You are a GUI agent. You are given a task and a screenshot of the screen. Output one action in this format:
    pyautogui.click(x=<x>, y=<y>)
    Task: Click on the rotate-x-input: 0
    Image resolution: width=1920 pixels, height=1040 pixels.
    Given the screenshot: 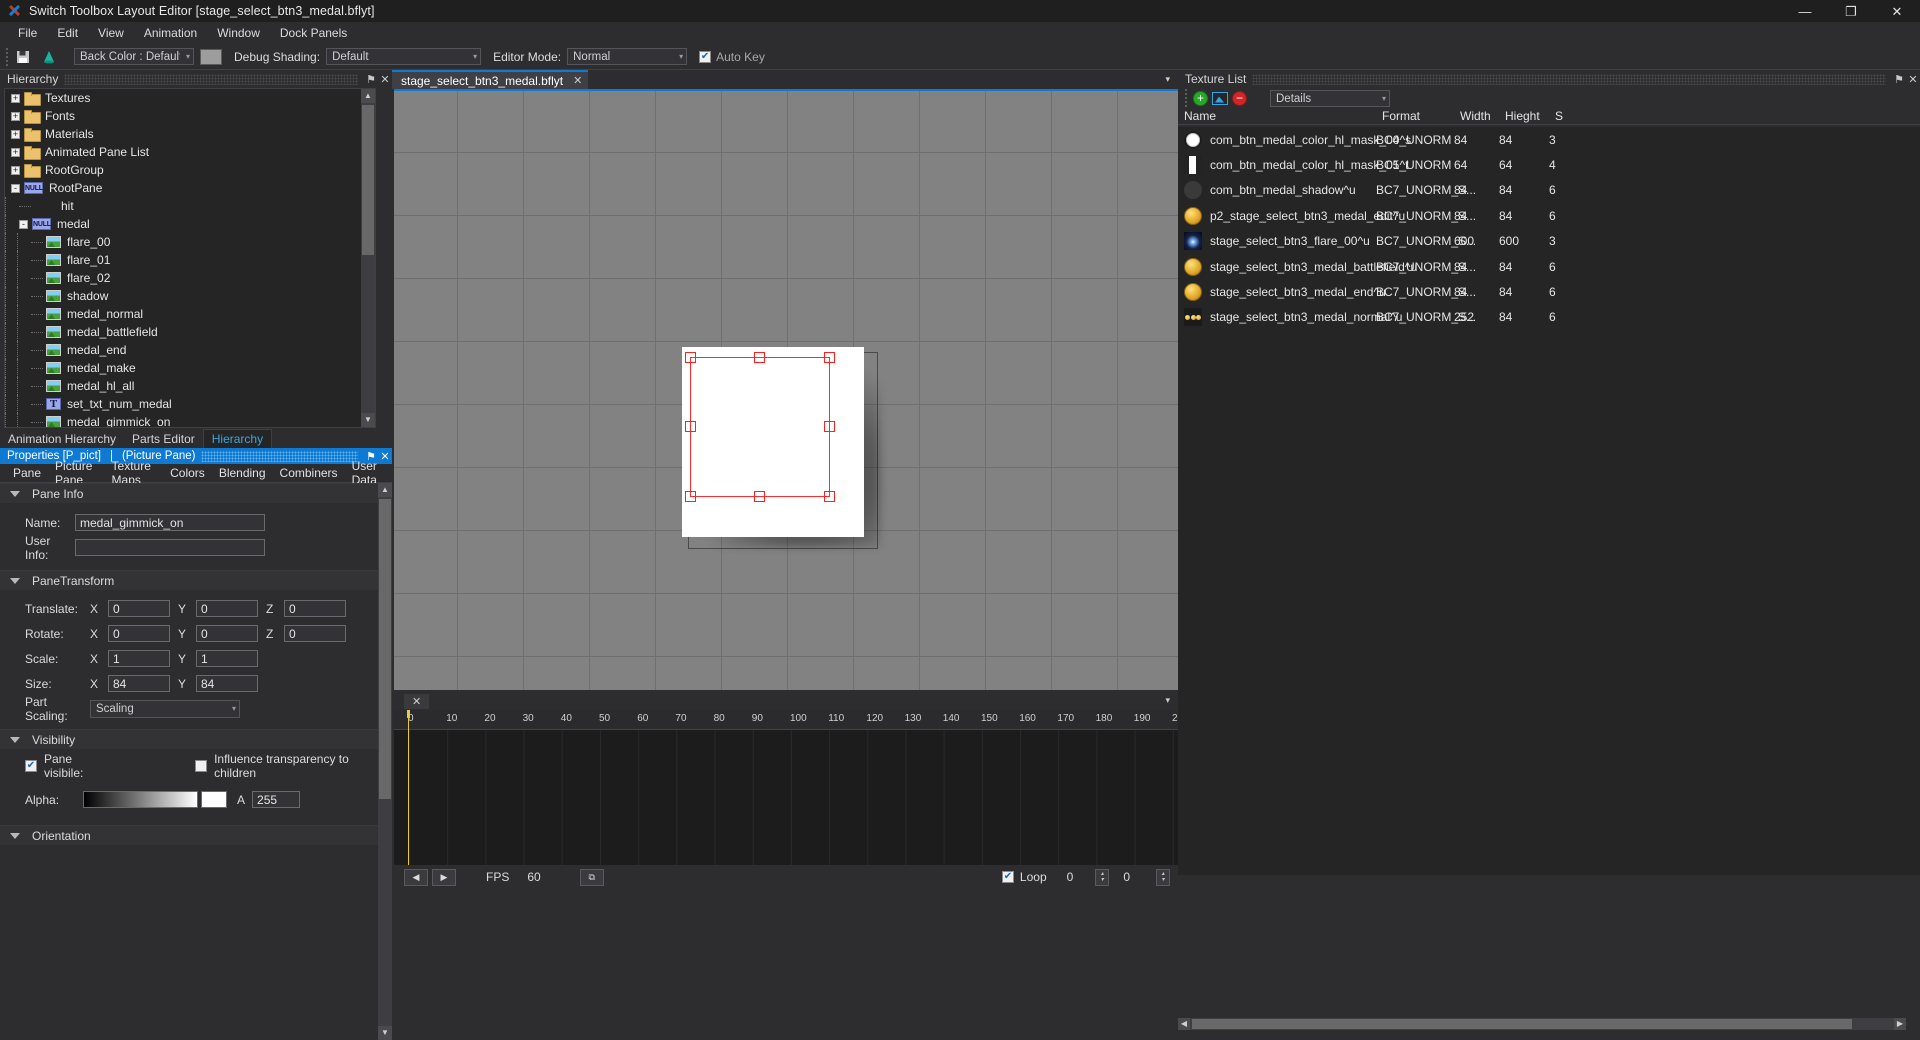 What is the action you would take?
    pyautogui.click(x=139, y=633)
    